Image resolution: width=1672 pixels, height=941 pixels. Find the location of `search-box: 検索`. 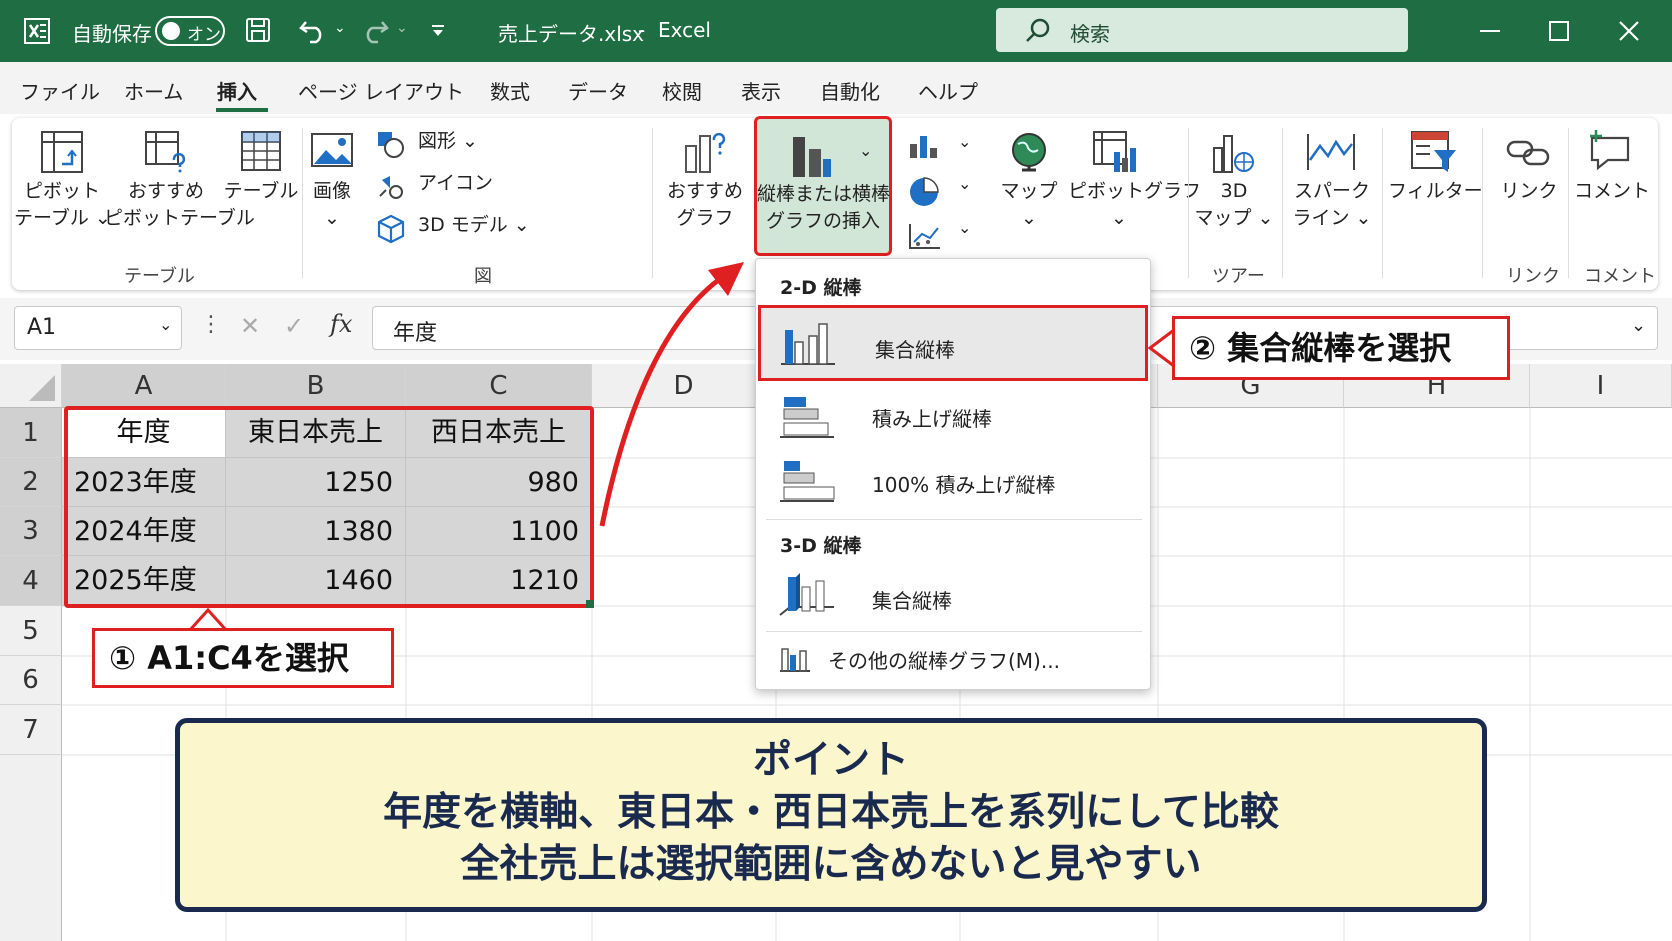

search-box: 検索 is located at coordinates (1202, 30).